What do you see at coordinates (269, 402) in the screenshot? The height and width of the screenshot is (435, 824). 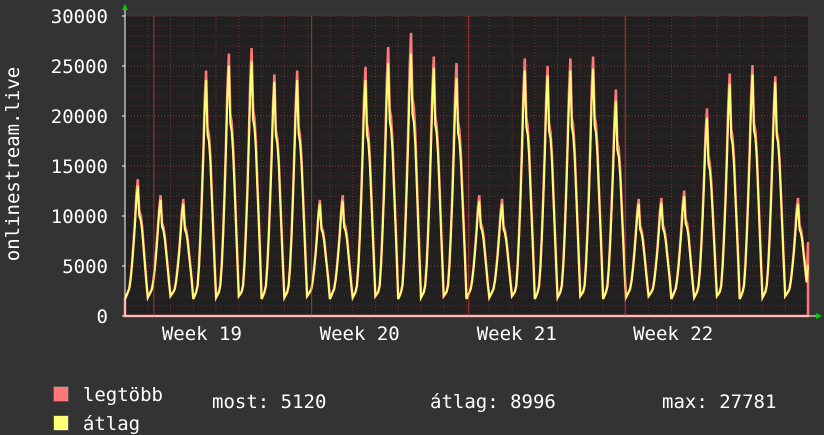 I see `stat-current: most: 5120` at bounding box center [269, 402].